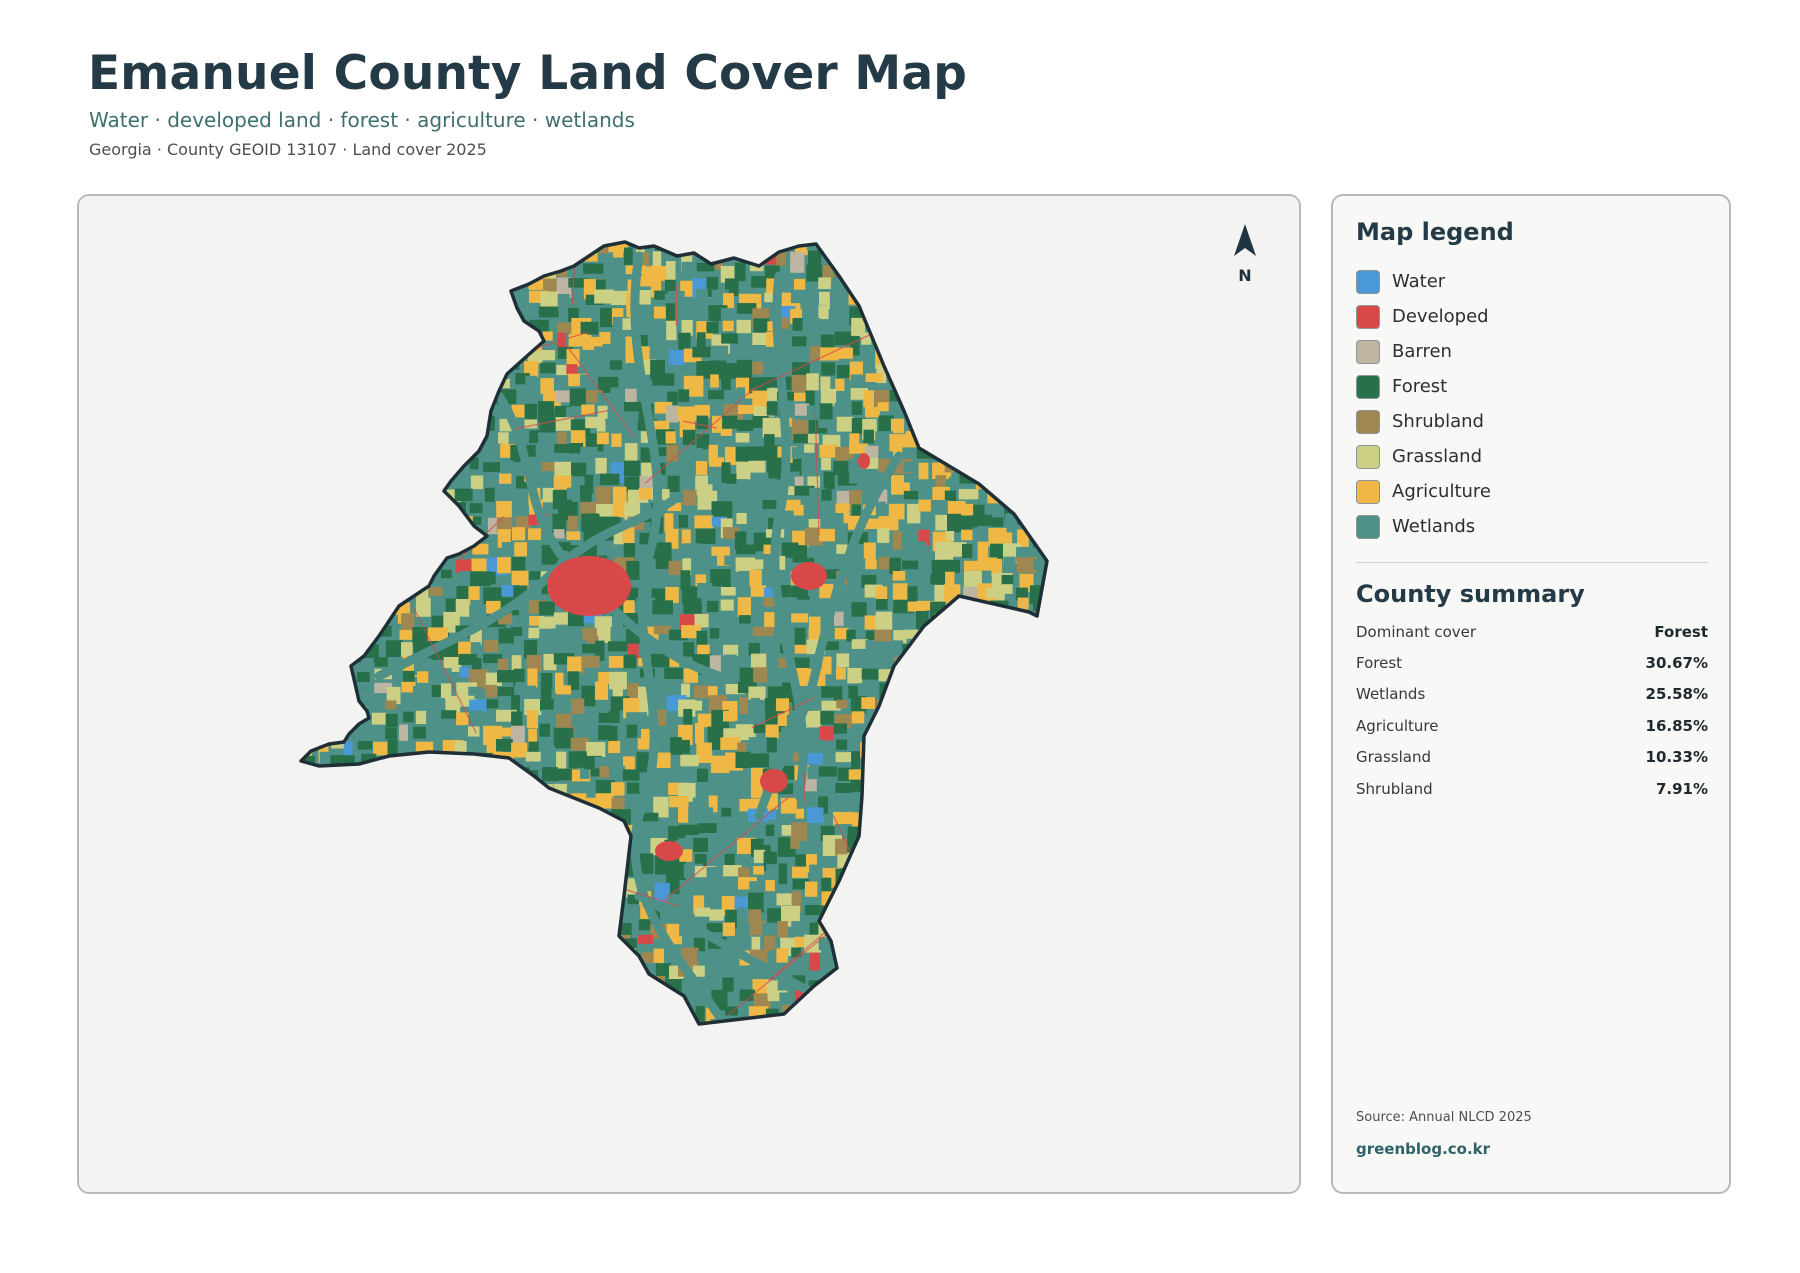 The width and height of the screenshot is (1800, 1273). What do you see at coordinates (1416, 631) in the screenshot?
I see `summary-label: Dominant cover` at bounding box center [1416, 631].